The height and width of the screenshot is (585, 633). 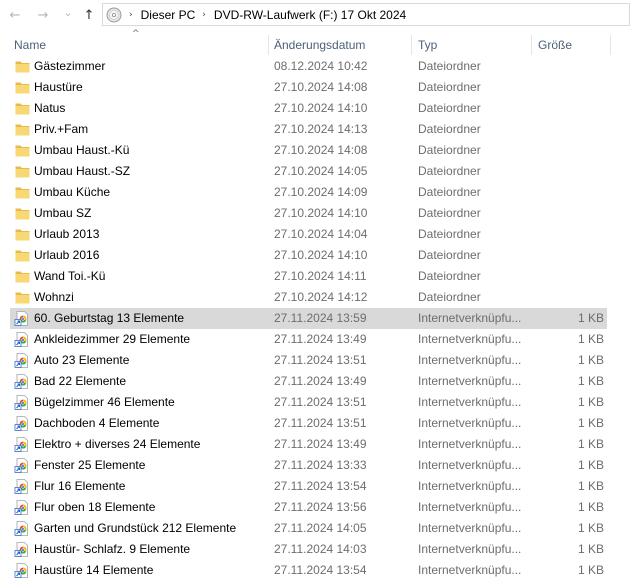 What do you see at coordinates (30, 45) in the screenshot?
I see `column-header-name: Name` at bounding box center [30, 45].